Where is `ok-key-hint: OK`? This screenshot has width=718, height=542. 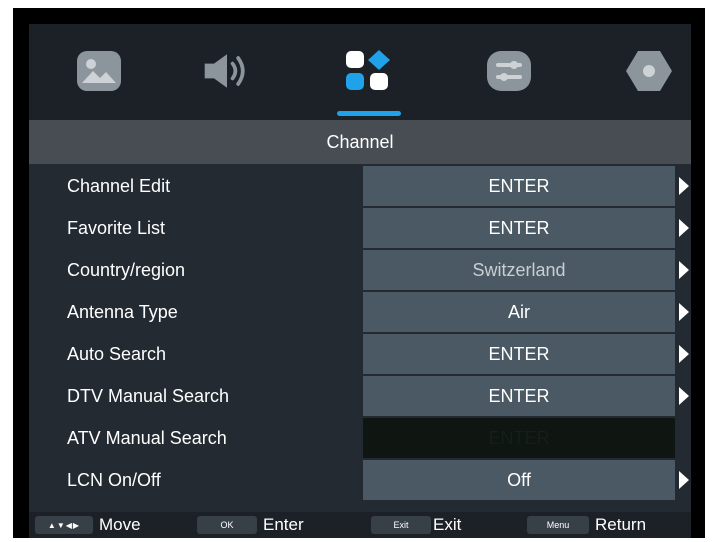
ok-key-hint: OK is located at coordinates (227, 525).